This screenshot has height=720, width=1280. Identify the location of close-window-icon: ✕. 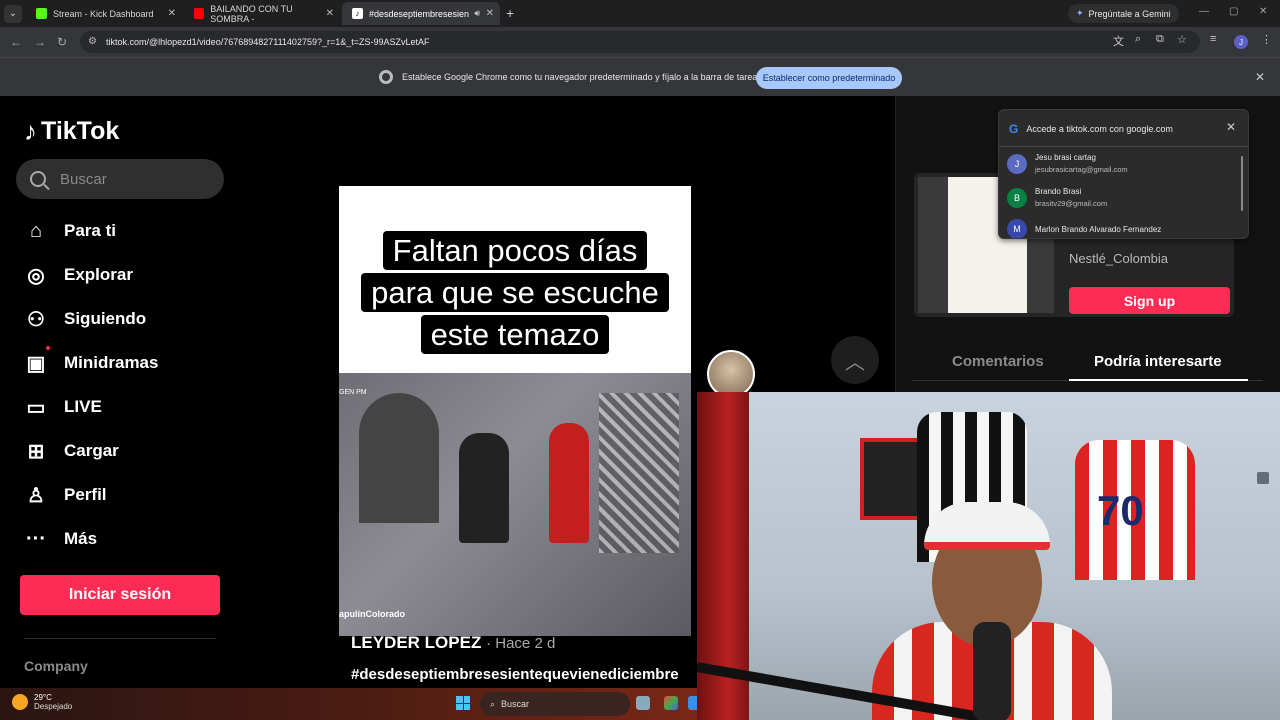
(1263, 11).